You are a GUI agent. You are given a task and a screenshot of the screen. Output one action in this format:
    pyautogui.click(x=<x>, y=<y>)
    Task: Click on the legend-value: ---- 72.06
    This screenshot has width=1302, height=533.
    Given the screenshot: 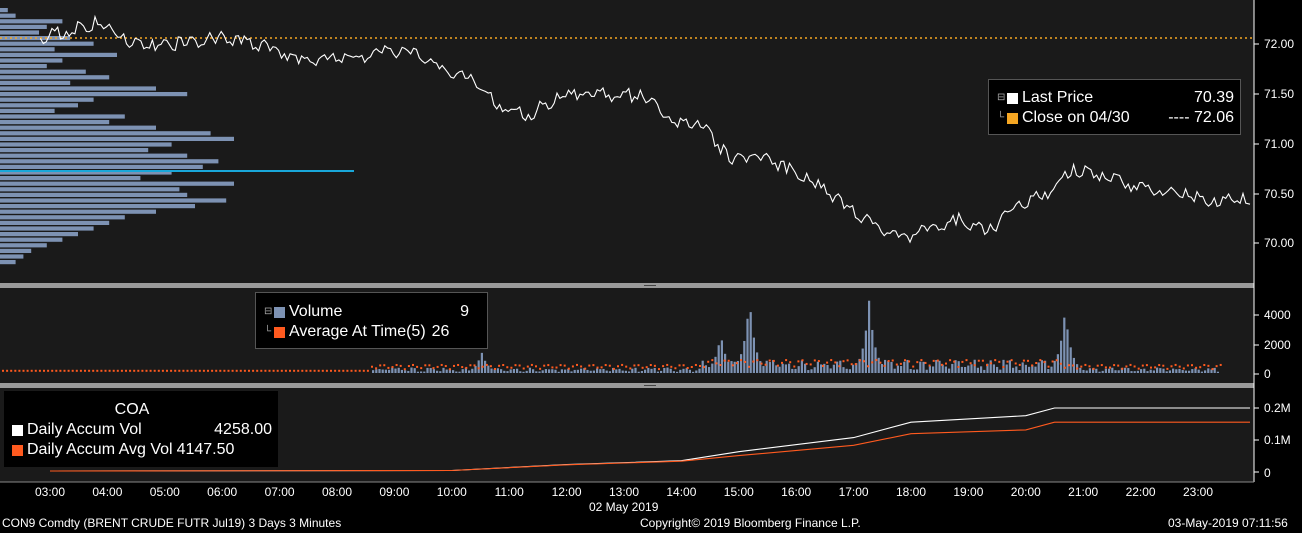 What is the action you would take?
    pyautogui.click(x=1201, y=117)
    